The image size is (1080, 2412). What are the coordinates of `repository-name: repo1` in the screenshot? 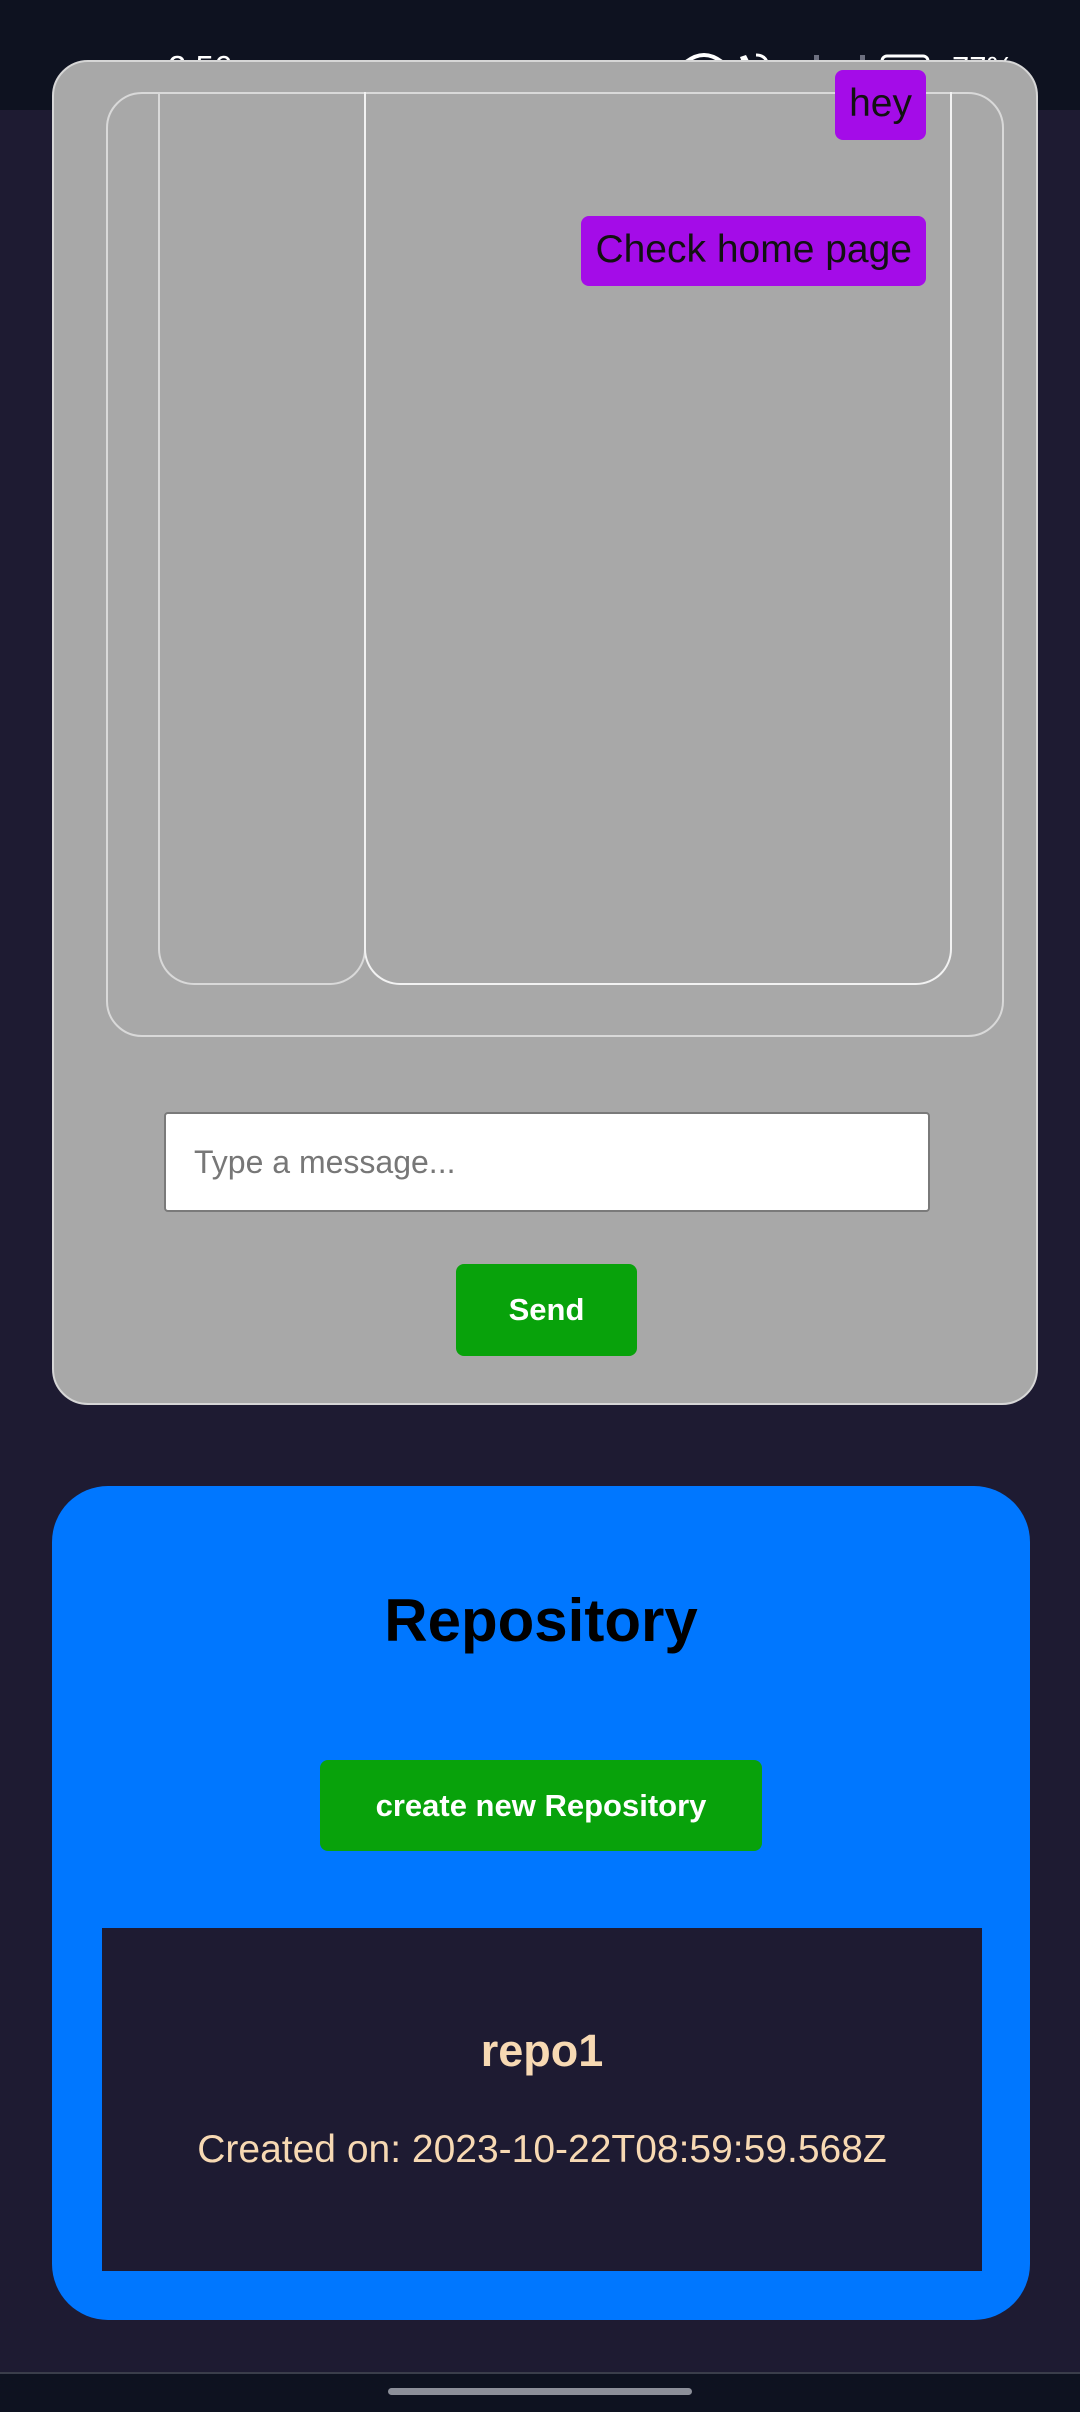 It's located at (542, 2050).